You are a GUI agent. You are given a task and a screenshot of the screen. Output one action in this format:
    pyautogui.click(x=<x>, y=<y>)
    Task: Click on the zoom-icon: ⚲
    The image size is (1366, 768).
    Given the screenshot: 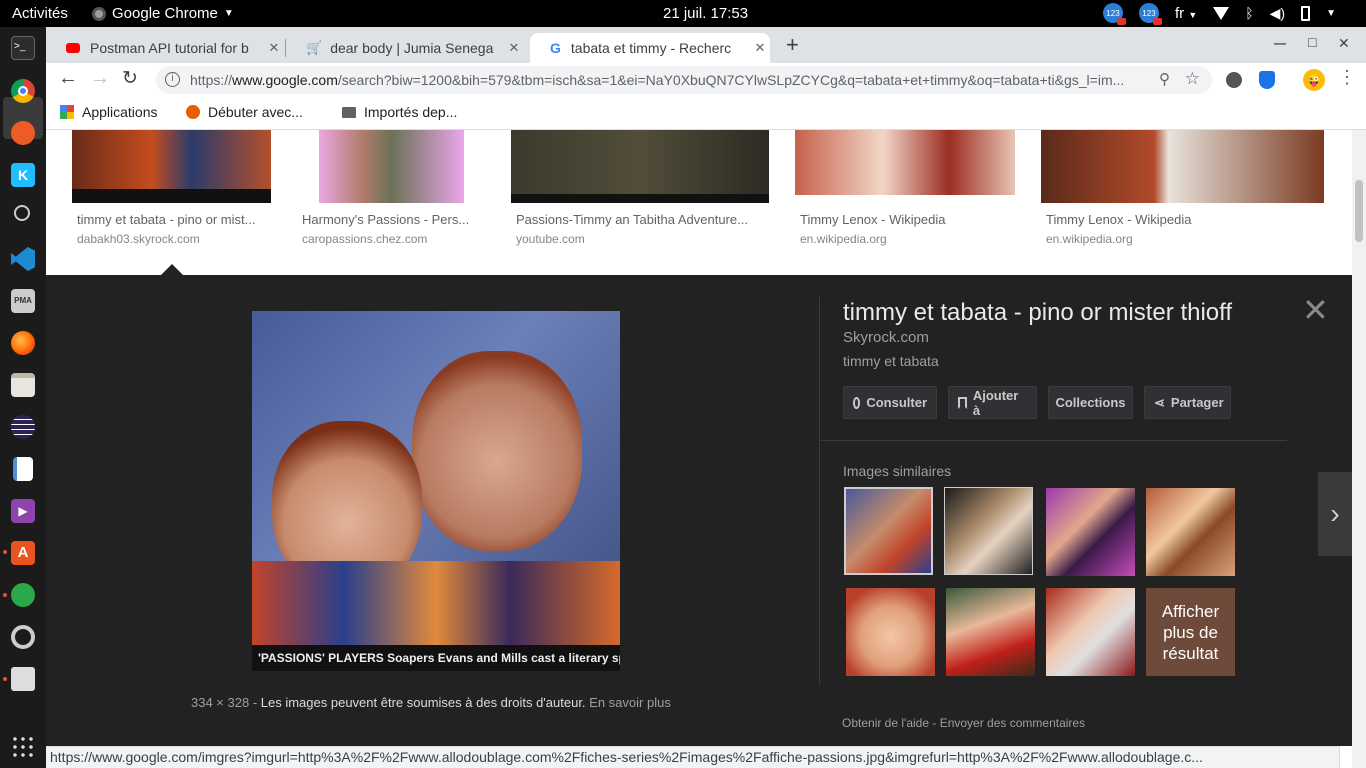 What is the action you would take?
    pyautogui.click(x=1164, y=79)
    